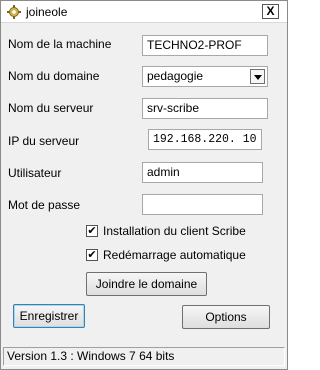 The width and height of the screenshot is (320, 370). I want to click on auto-reboot-checkbox: ✔, so click(92, 255).